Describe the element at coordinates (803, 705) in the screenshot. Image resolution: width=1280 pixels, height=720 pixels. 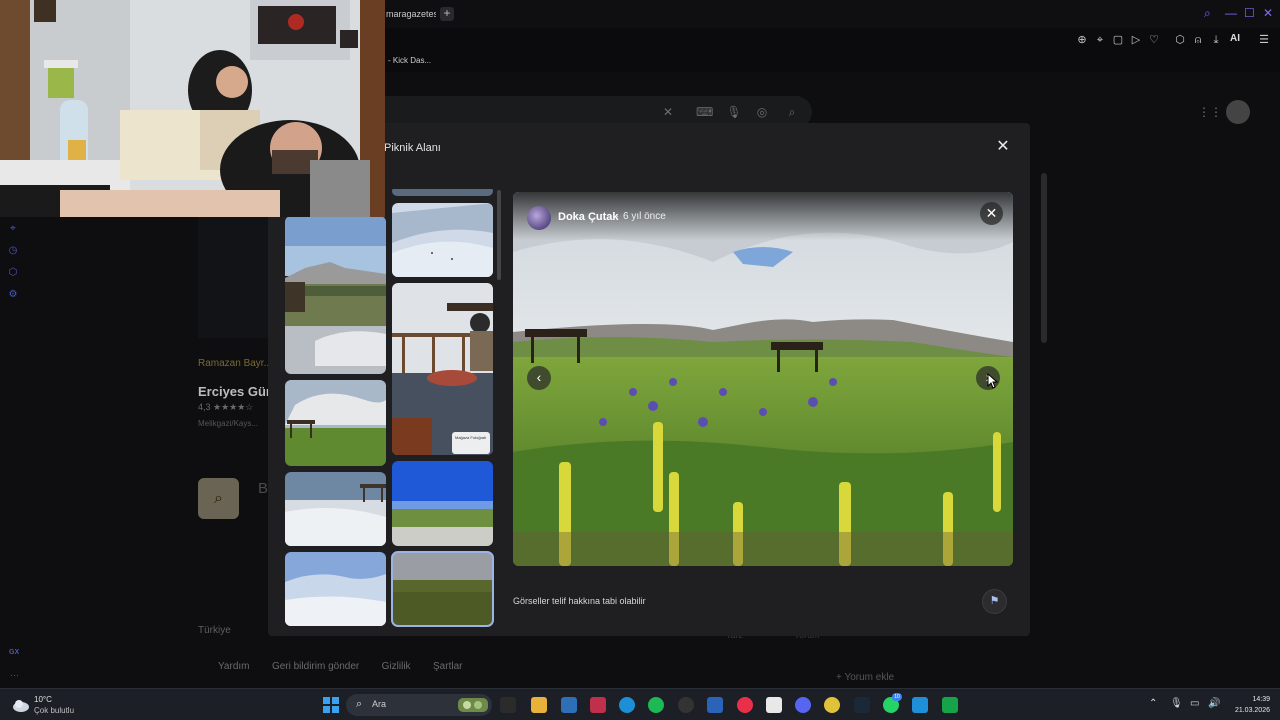
I see `discord-icon` at that location.